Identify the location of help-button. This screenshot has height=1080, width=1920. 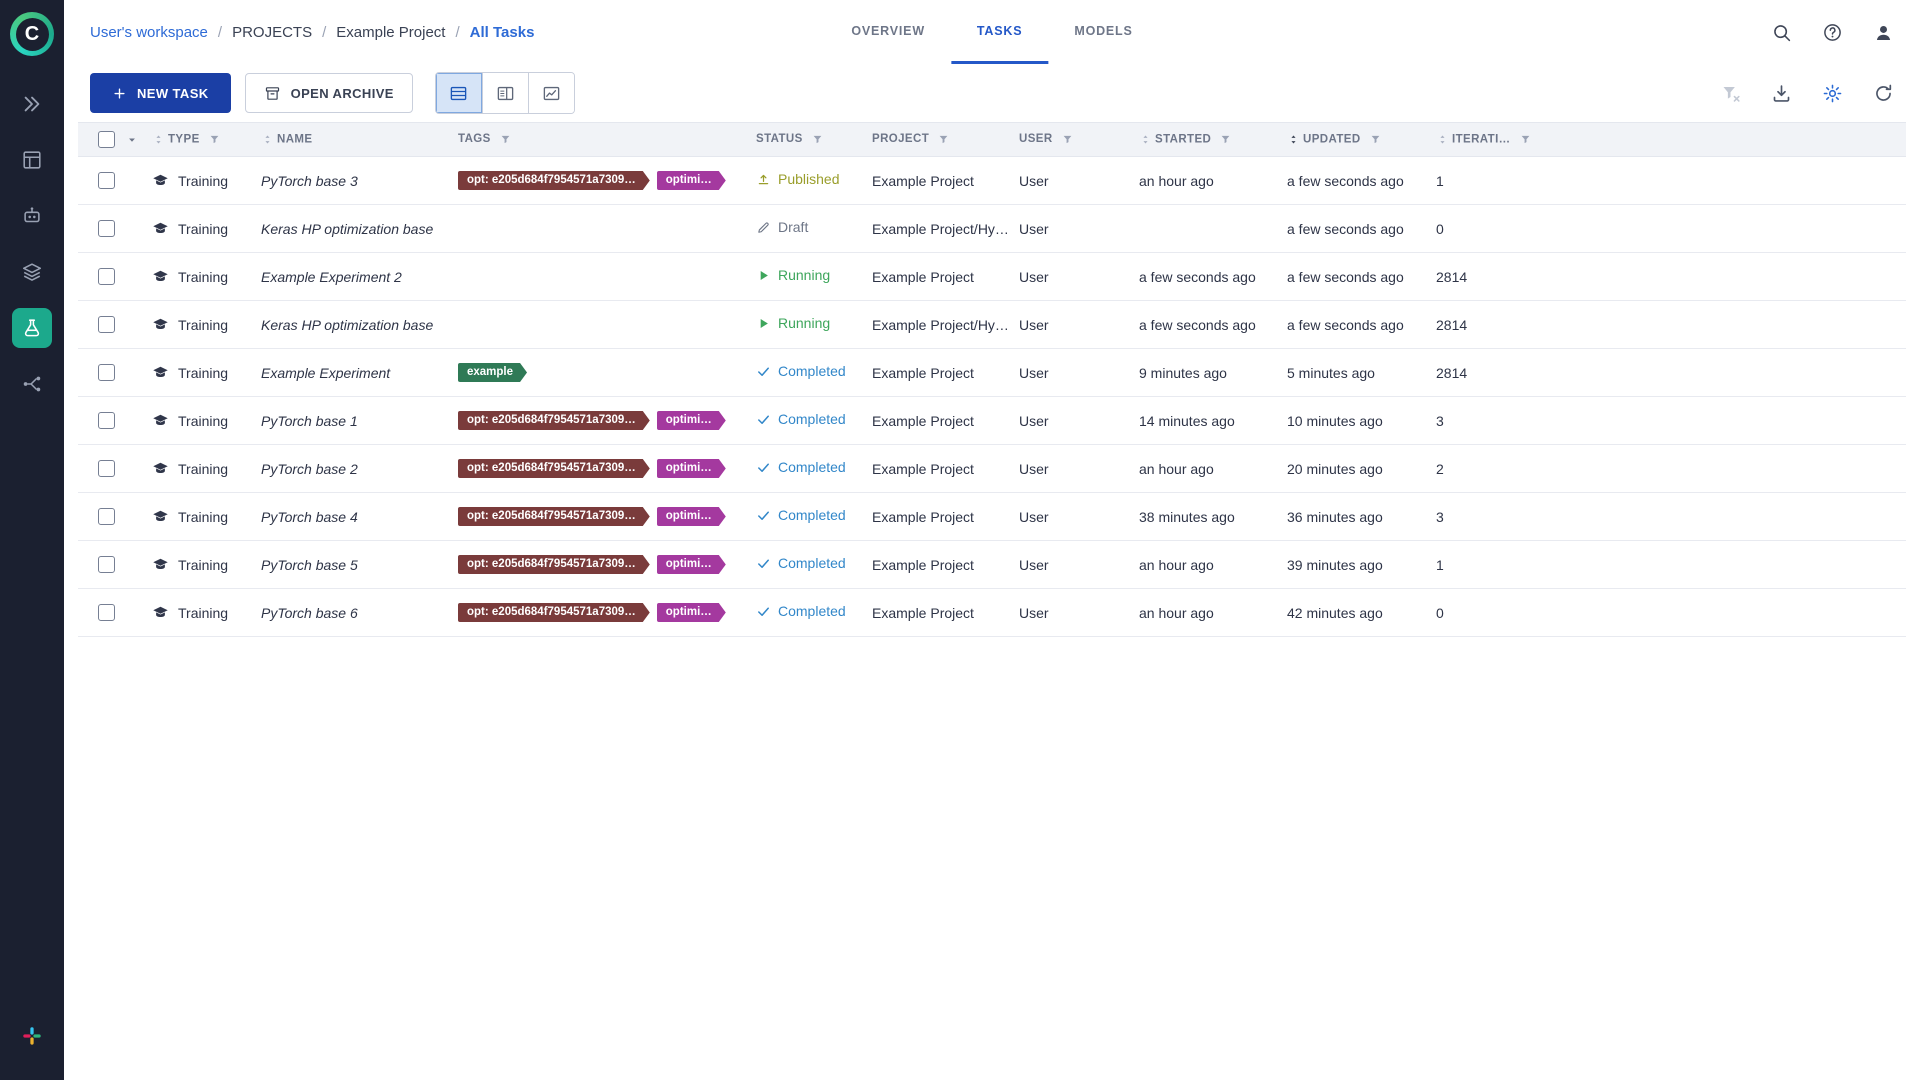
(1832, 32).